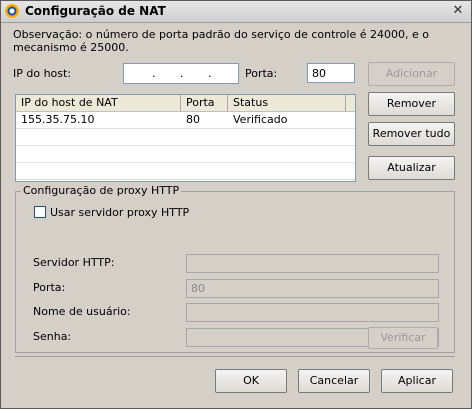 Image resolution: width=472 pixels, height=409 pixels. What do you see at coordinates (260, 119) in the screenshot?
I see `cell-status: Verificado` at bounding box center [260, 119].